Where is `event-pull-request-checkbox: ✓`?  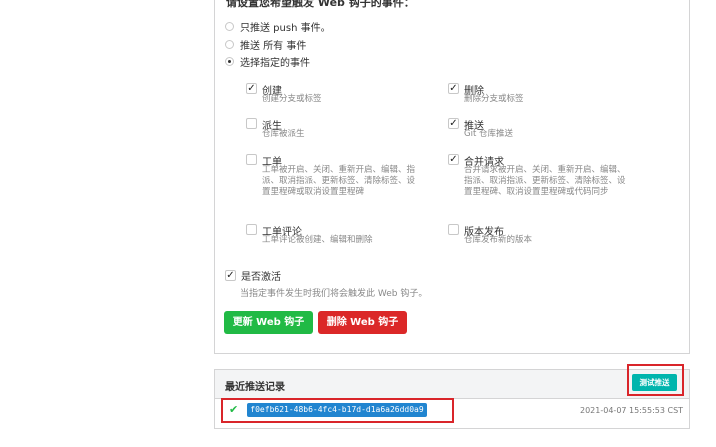
event-pull-request-checkbox: ✓ is located at coordinates (453, 159).